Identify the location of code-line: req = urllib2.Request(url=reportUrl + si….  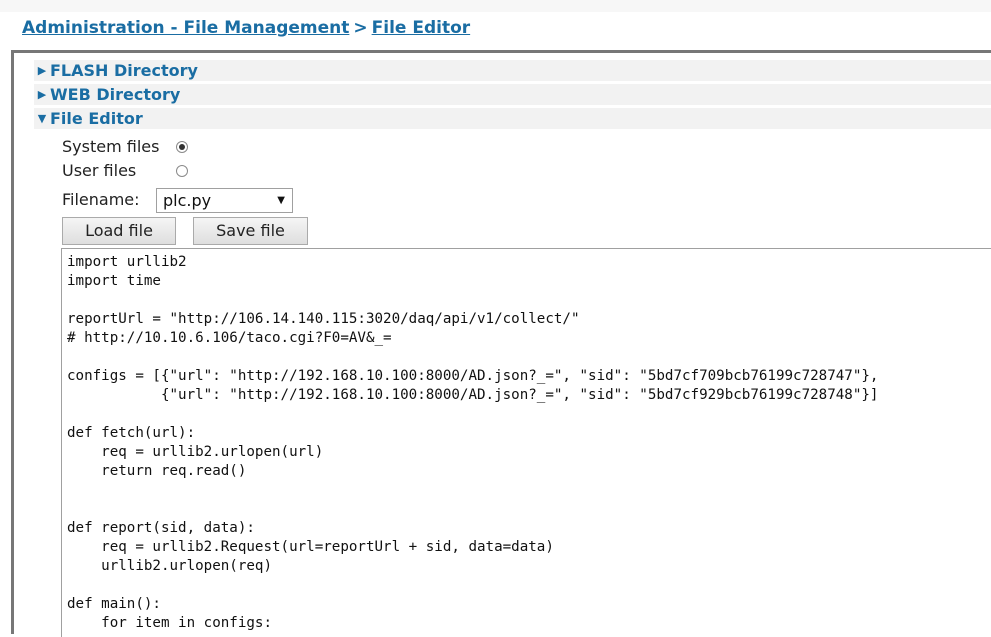
(310, 547).